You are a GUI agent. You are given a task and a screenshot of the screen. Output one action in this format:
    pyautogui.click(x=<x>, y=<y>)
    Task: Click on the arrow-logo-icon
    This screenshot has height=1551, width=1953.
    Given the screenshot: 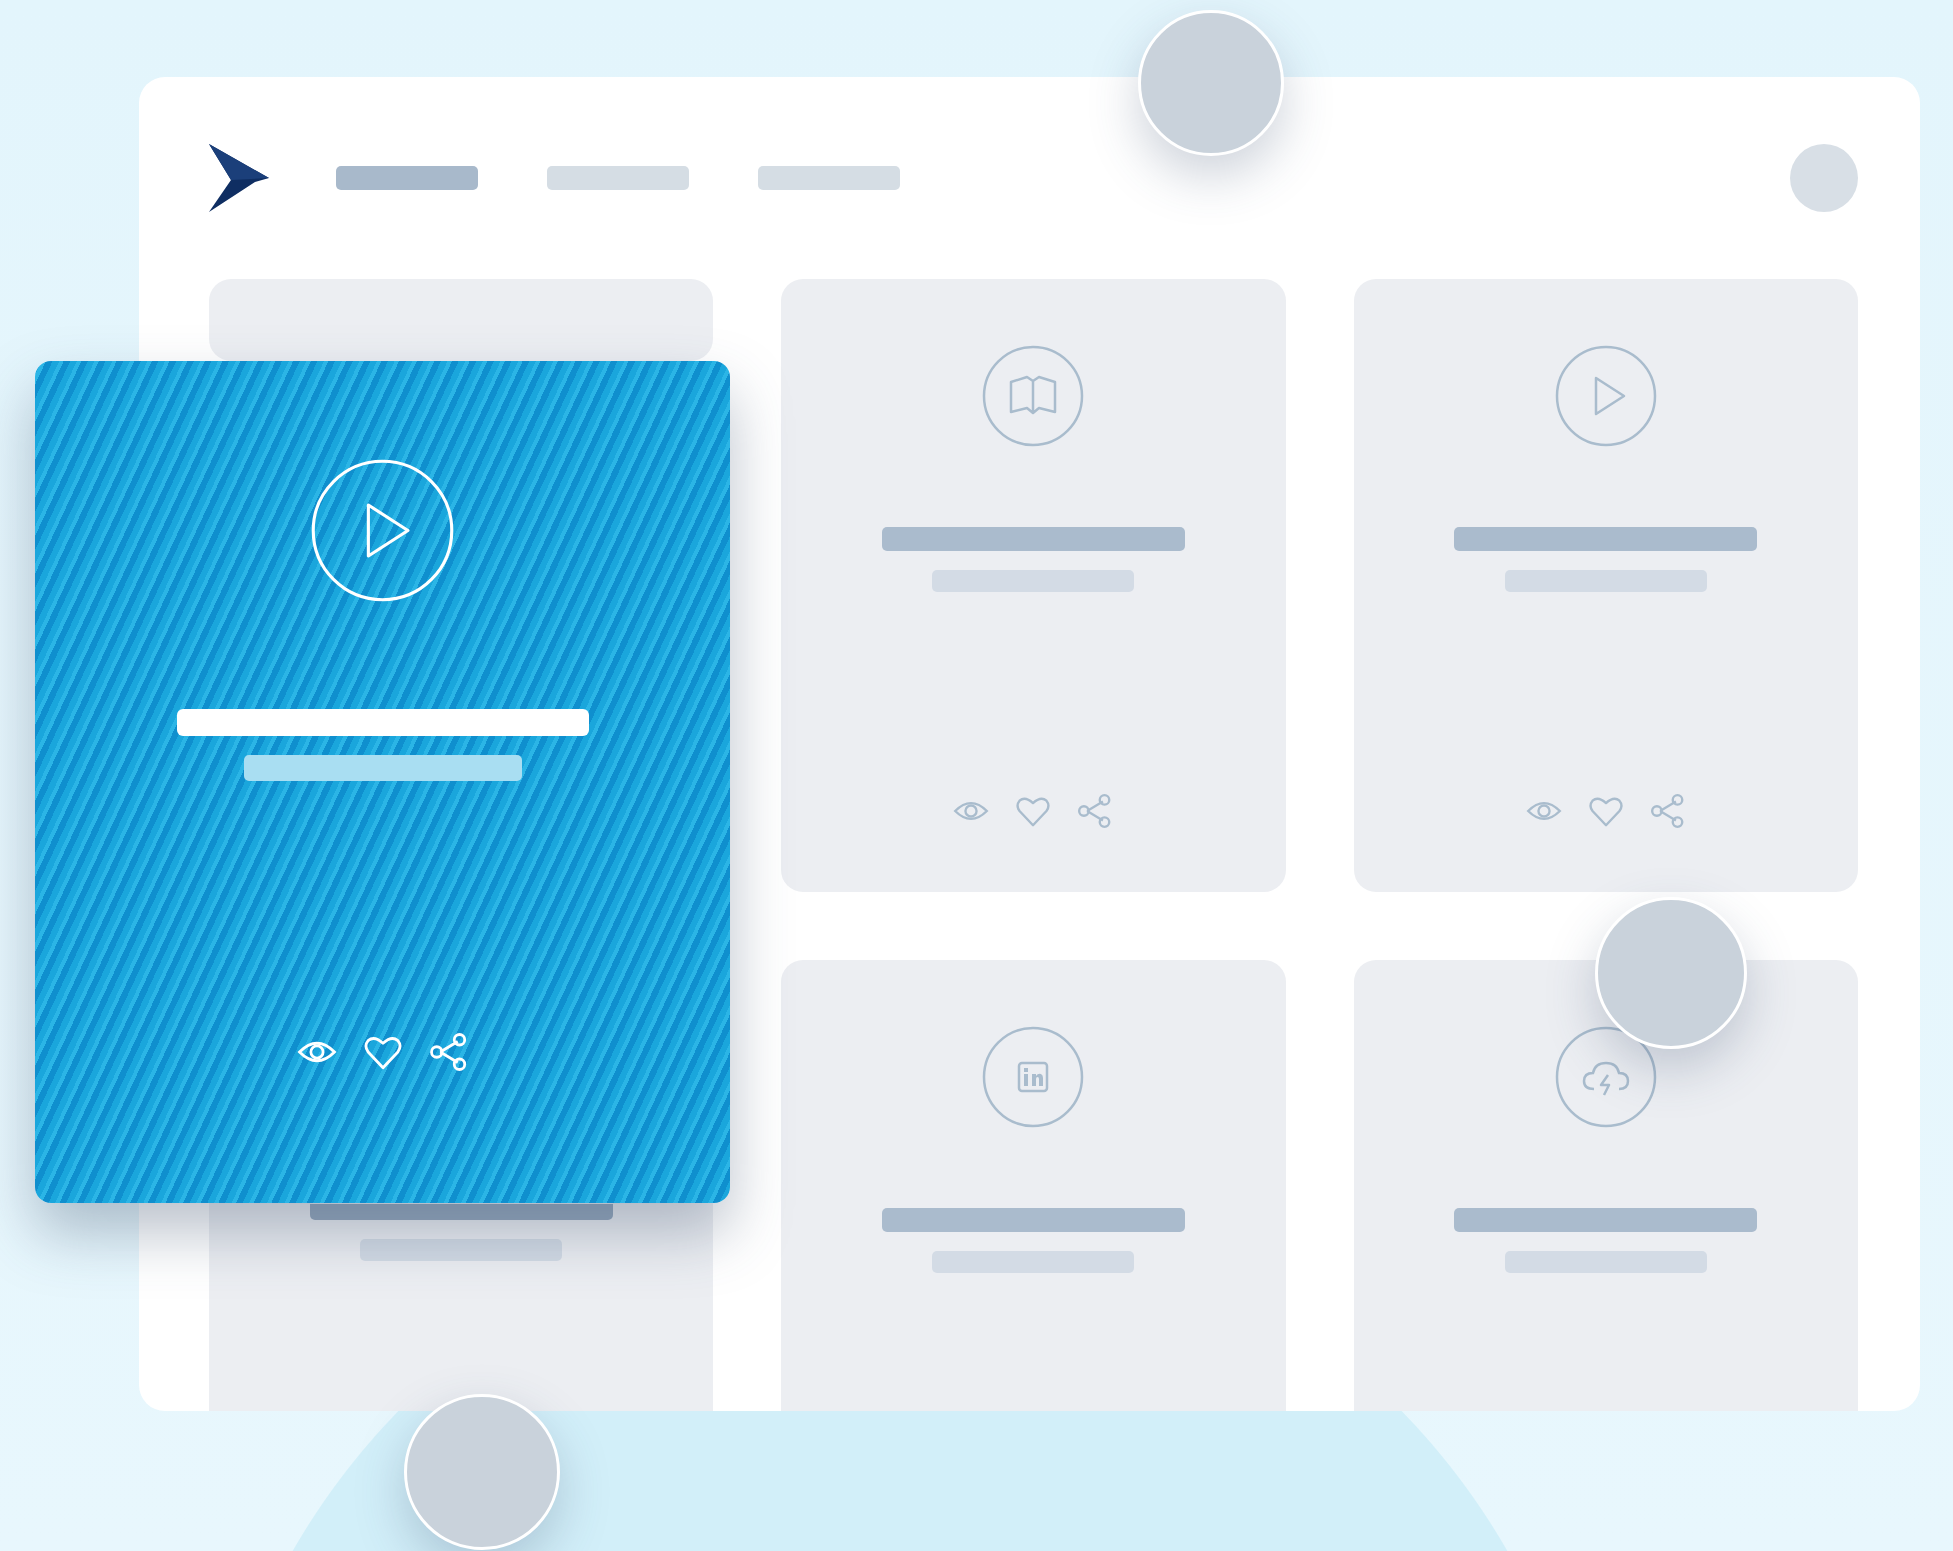 What is the action you would take?
    pyautogui.click(x=239, y=178)
    